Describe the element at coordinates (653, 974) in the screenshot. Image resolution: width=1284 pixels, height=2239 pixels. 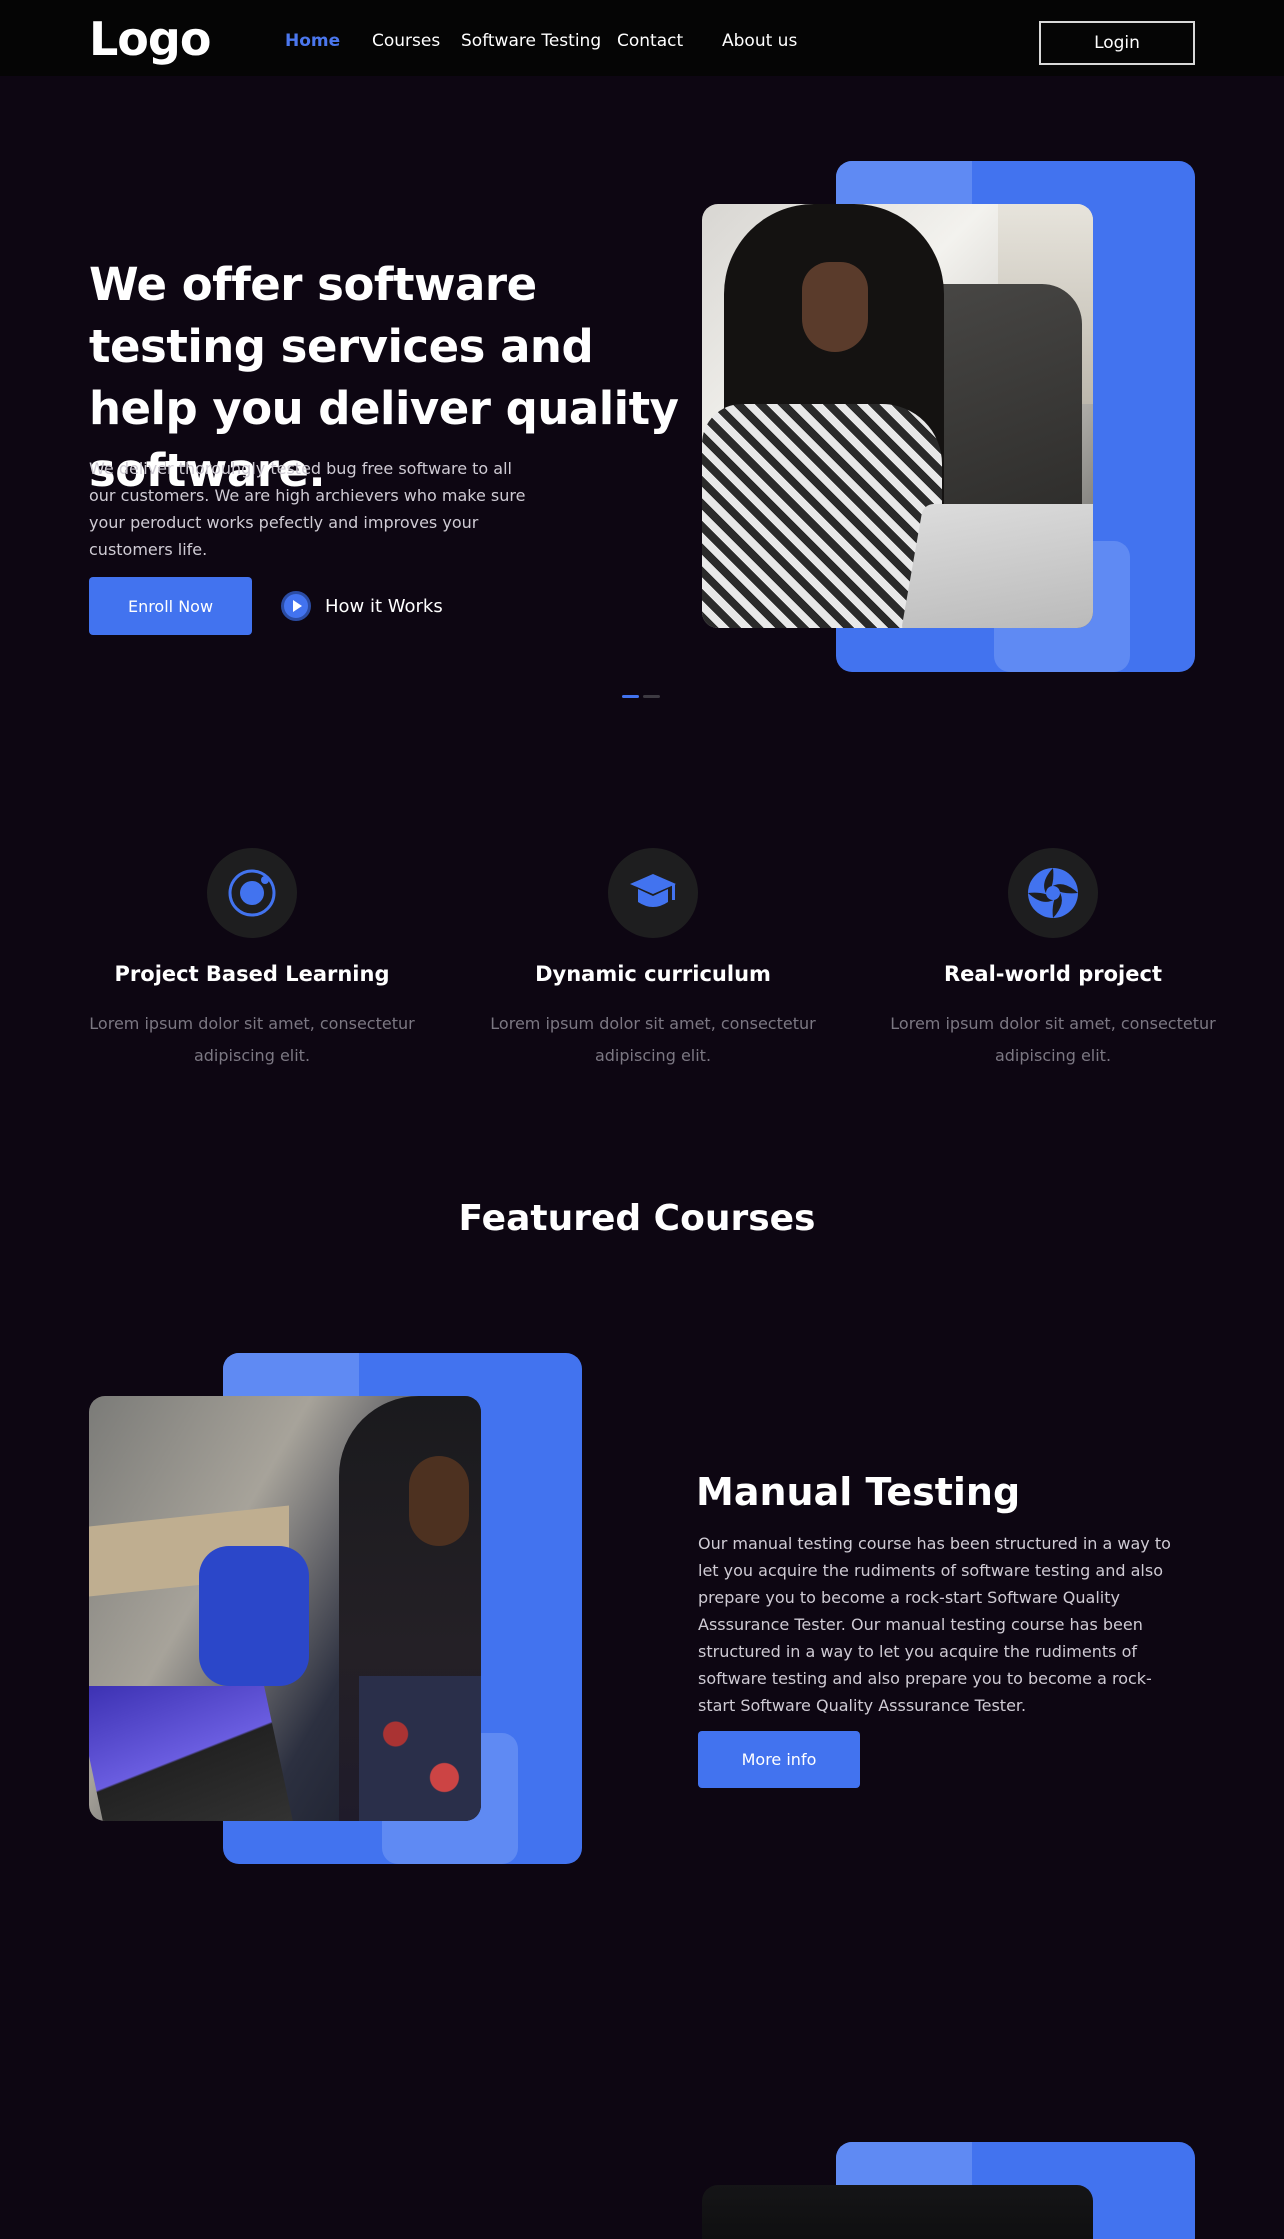
I see `feature-title: Dynamic curriculum` at that location.